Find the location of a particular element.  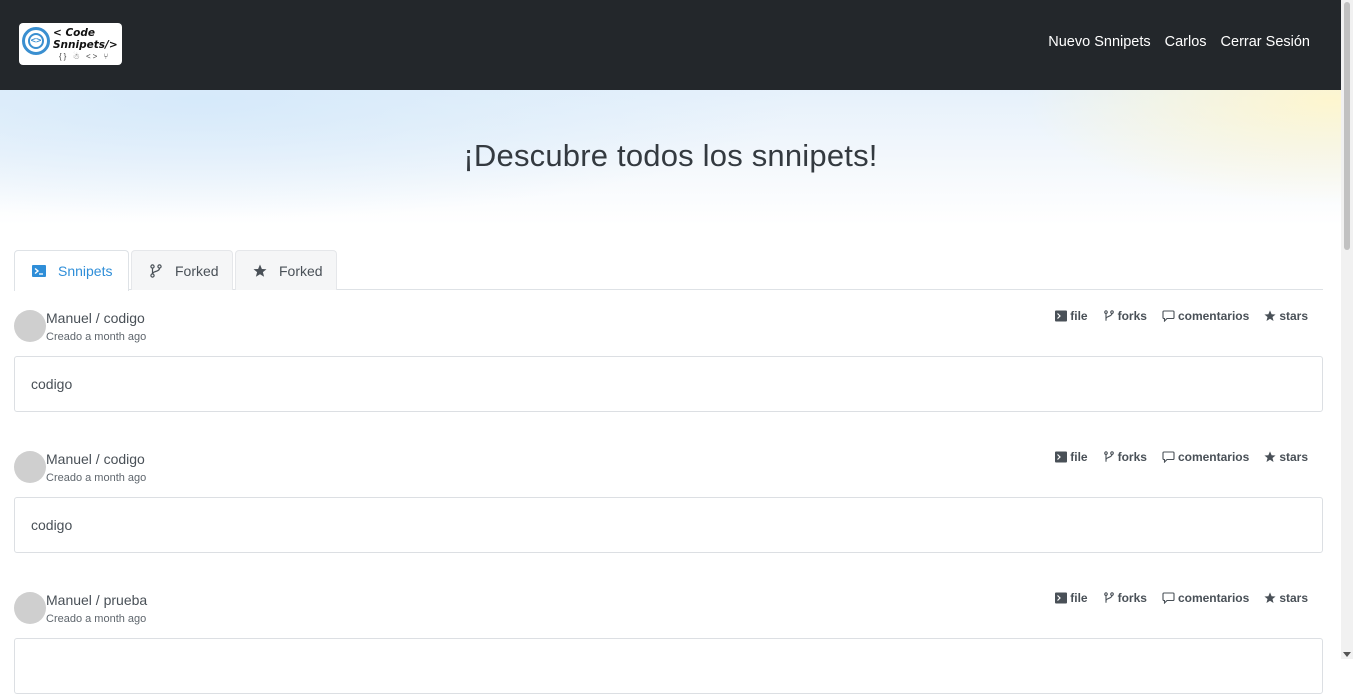

code-logo-icon: <> is located at coordinates (36, 41).